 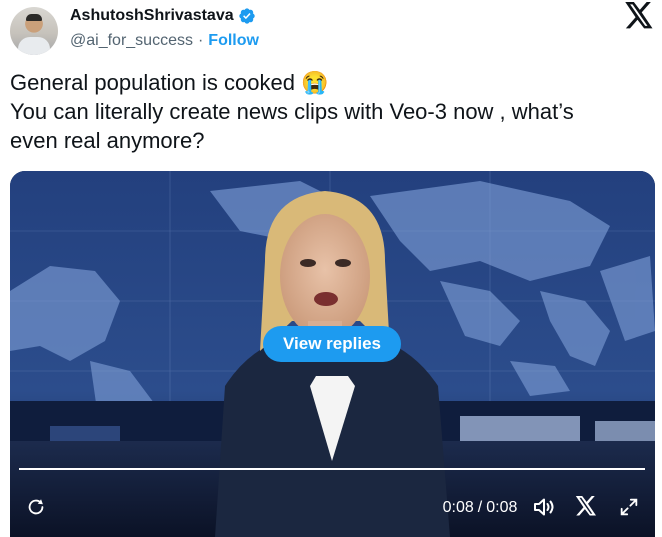 I want to click on progress-bar, so click(x=332, y=469).